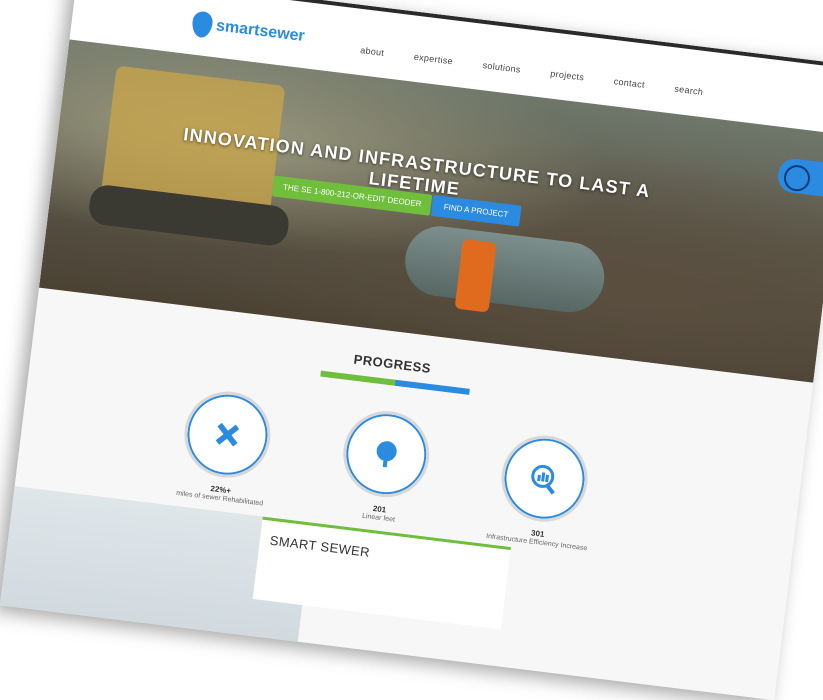 The height and width of the screenshot is (700, 823). I want to click on tree-icon, so click(386, 454).